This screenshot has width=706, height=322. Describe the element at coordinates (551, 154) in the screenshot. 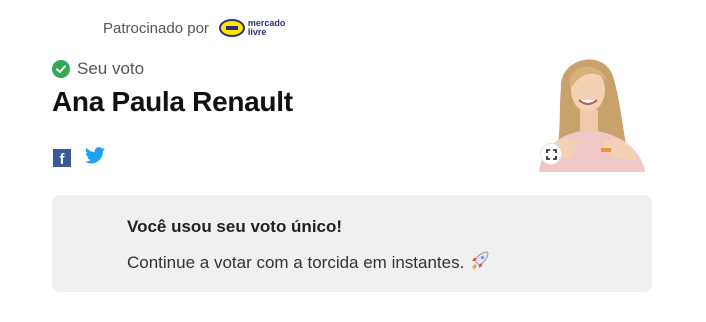

I see `expand-icon` at that location.